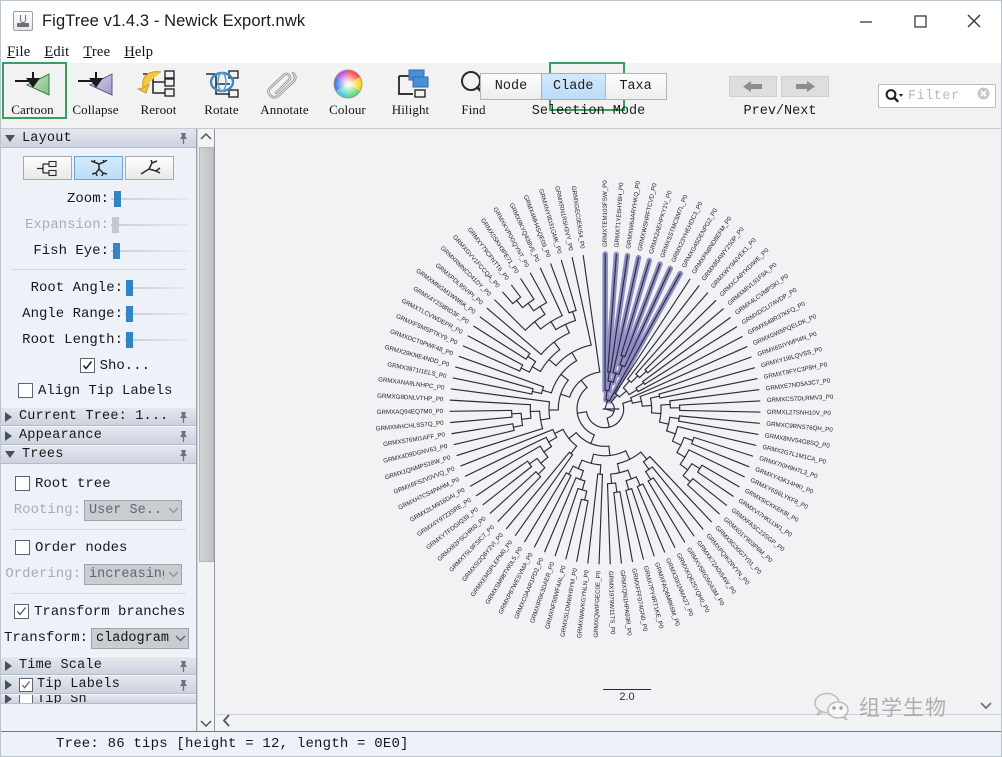 This screenshot has width=1002, height=757. Describe the element at coordinates (26, 684) in the screenshot. I see `tip-labels-checkbox` at that location.